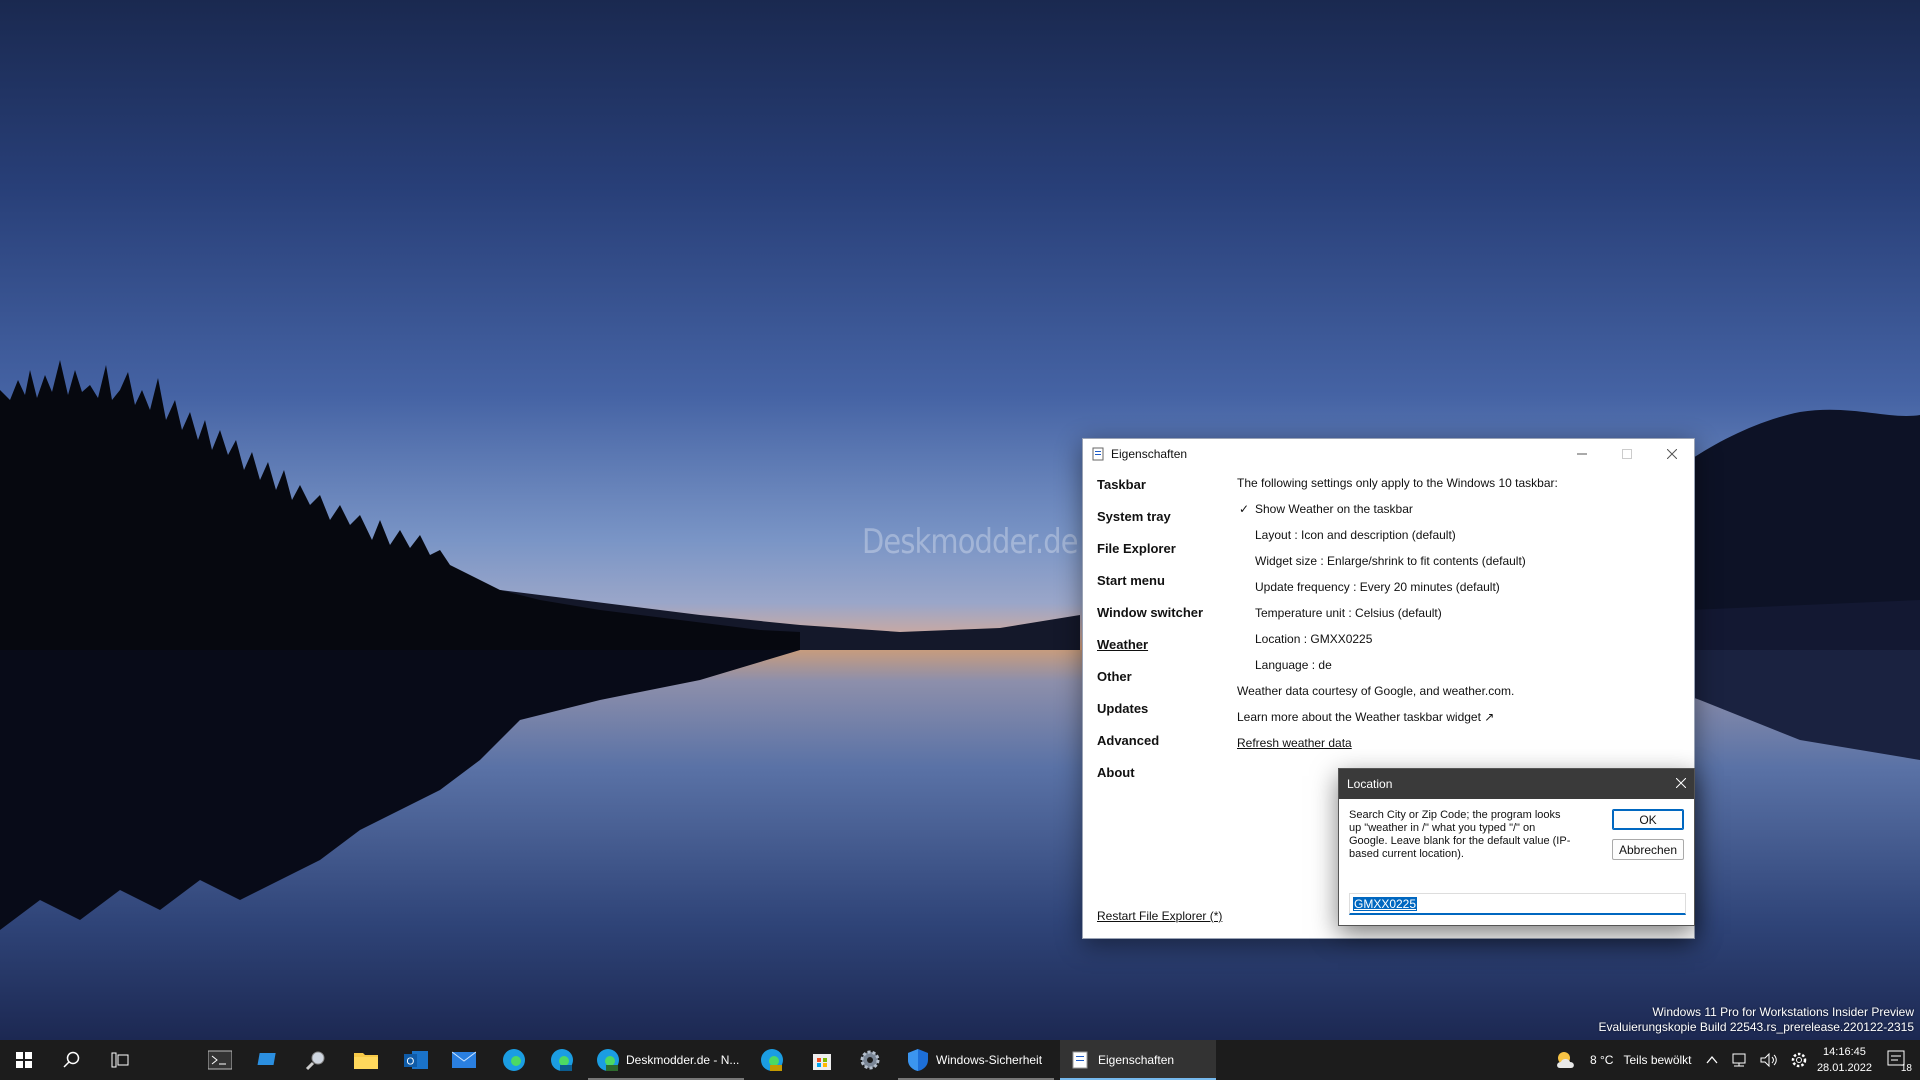 The width and height of the screenshot is (1920, 1080). I want to click on dialog-title: Location, so click(1370, 784).